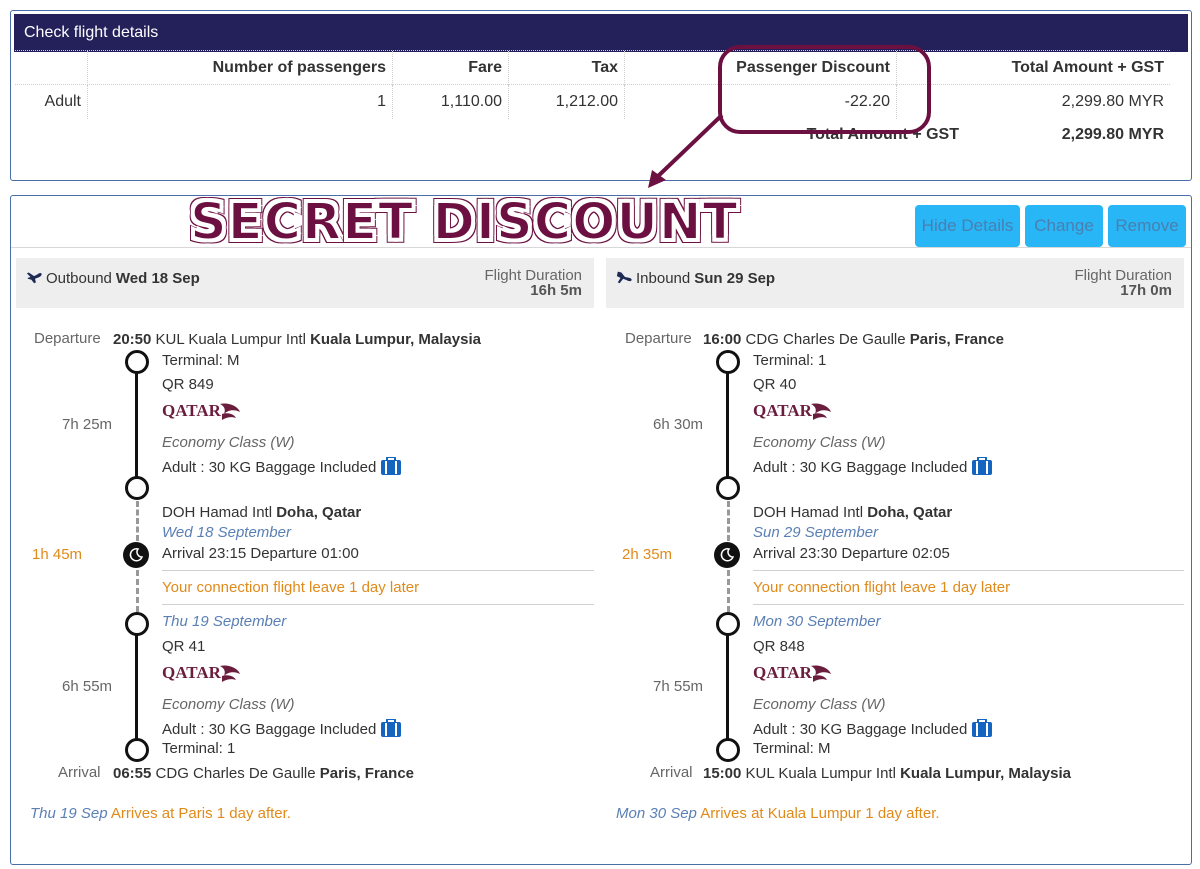 The width and height of the screenshot is (1200, 869). What do you see at coordinates (967, 226) in the screenshot?
I see `hide-details-button: Hide Details` at bounding box center [967, 226].